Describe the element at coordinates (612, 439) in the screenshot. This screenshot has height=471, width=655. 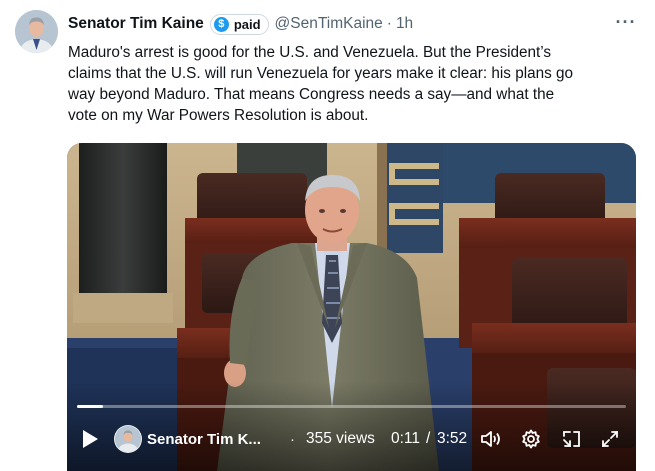
I see `fullscreen-icon` at that location.